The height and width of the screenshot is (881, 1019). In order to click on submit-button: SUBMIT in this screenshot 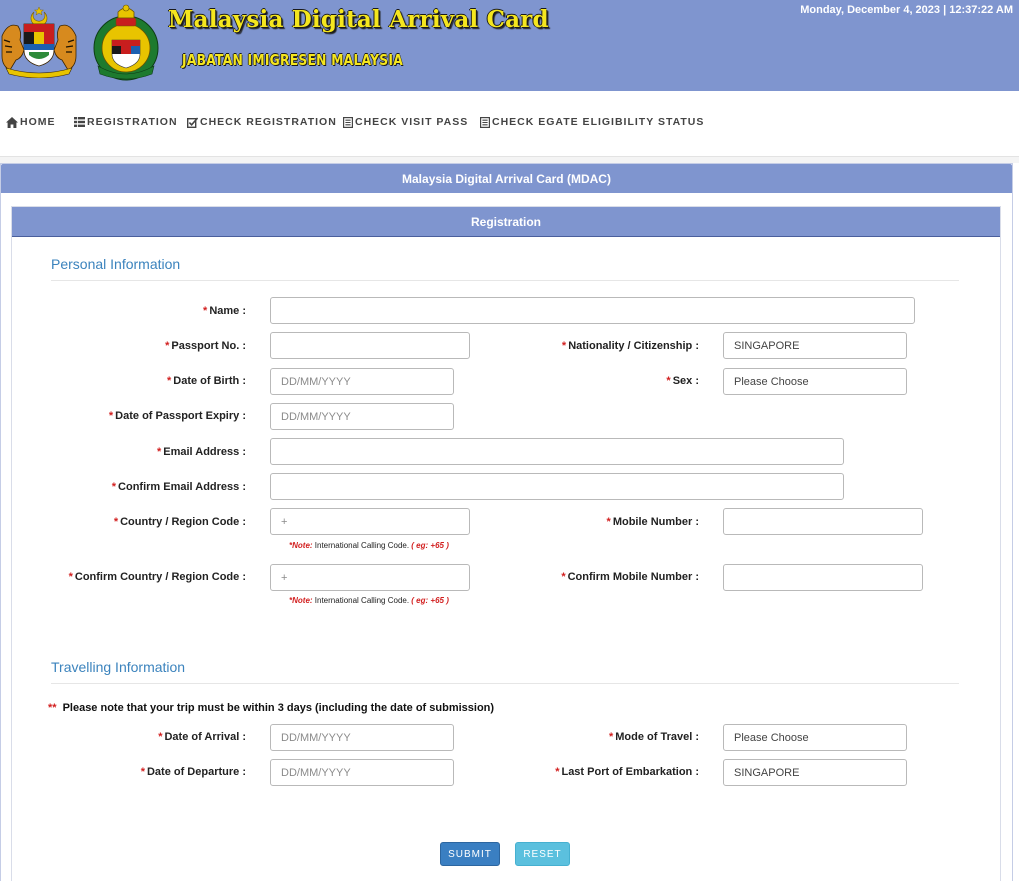, I will do `click(470, 854)`.